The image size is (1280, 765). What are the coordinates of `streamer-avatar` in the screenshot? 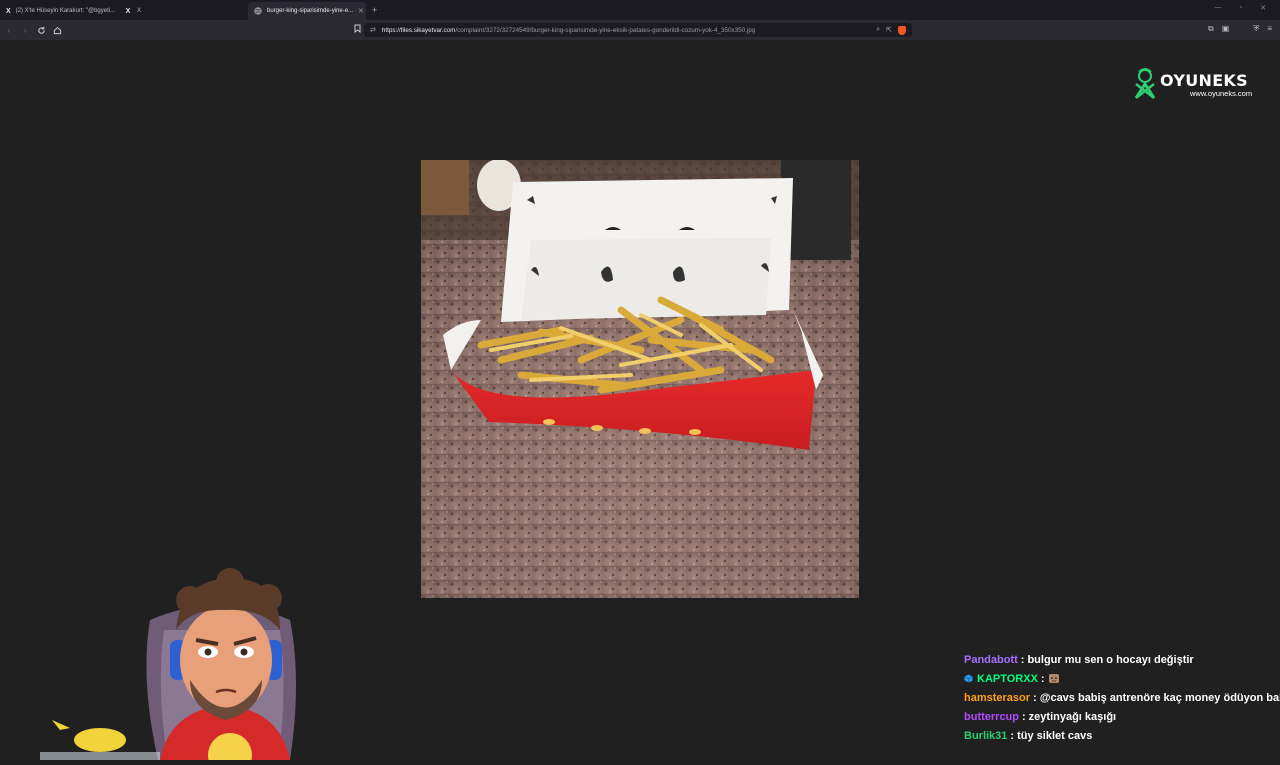 It's located at (175, 662).